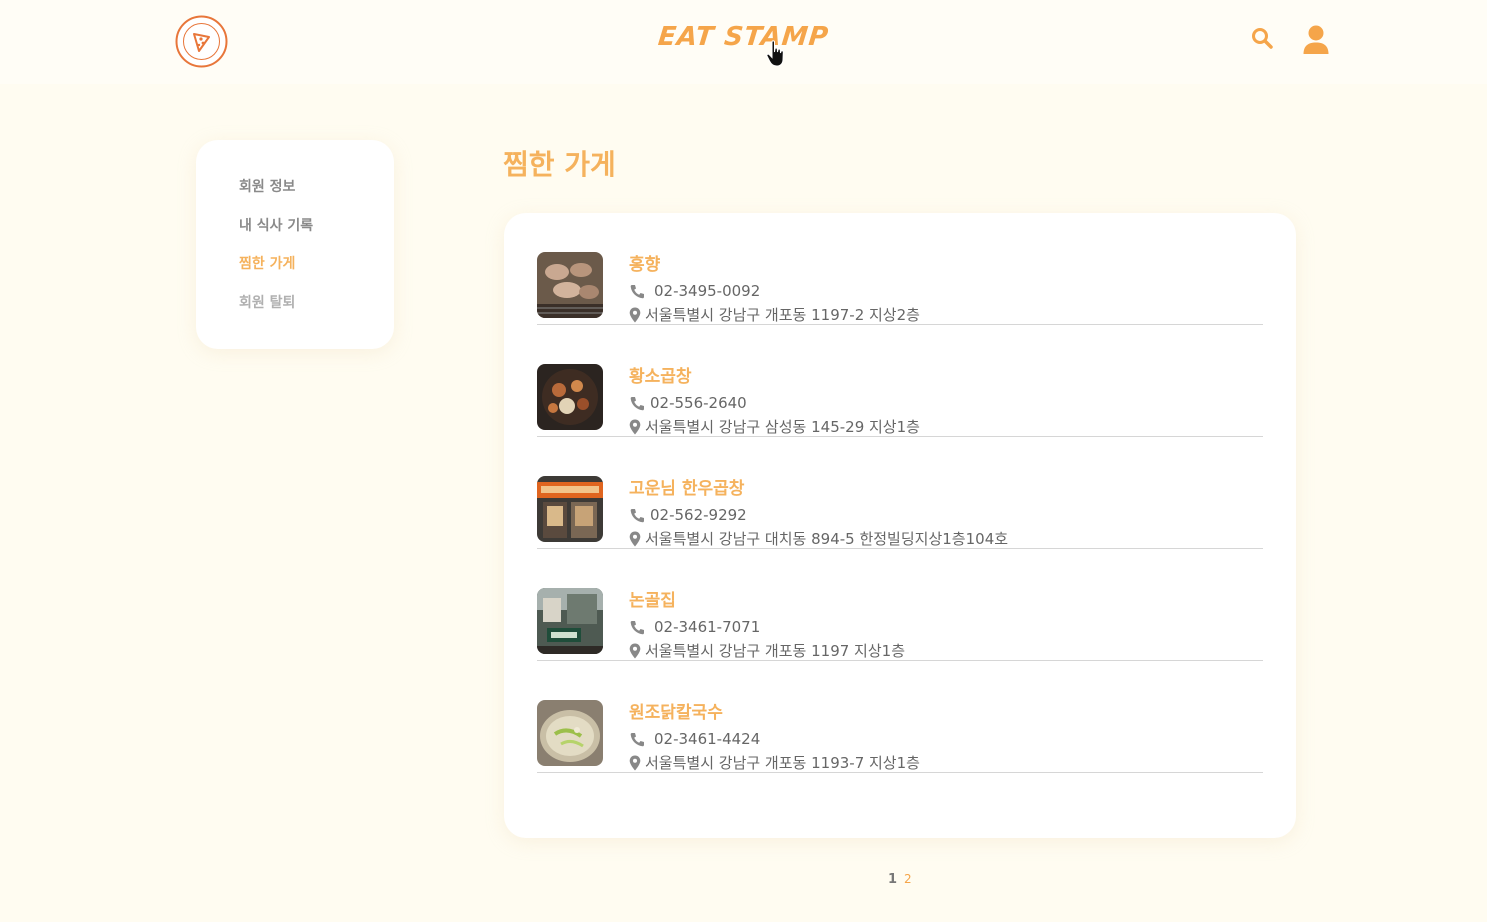 This screenshot has height=922, width=1487. What do you see at coordinates (775, 53) in the screenshot?
I see `hand-pointer-cursor-icon` at bounding box center [775, 53].